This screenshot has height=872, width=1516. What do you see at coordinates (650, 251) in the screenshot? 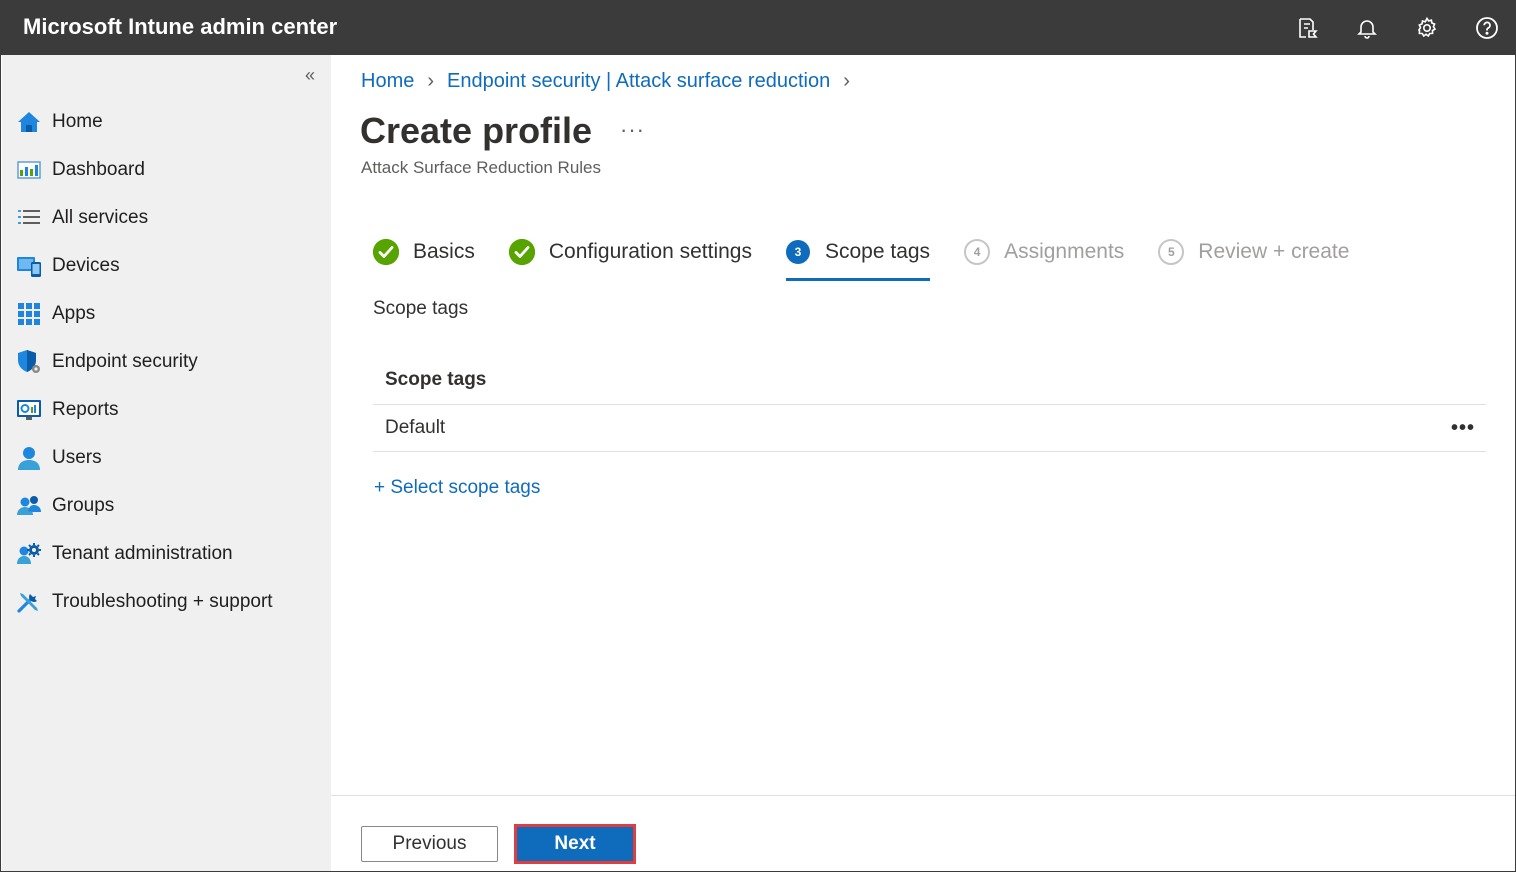
I see `step-label: Configuration settings` at bounding box center [650, 251].